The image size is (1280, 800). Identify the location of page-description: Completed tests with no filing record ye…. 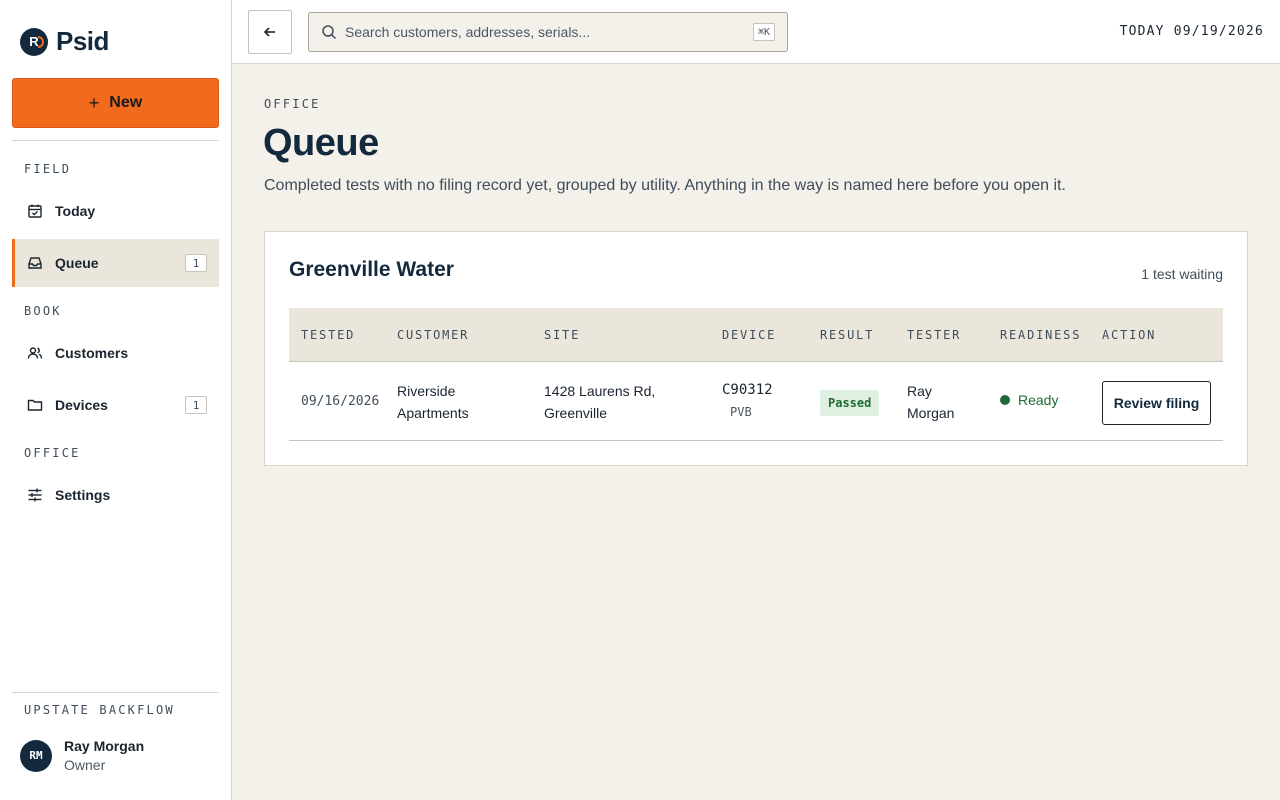
(665, 185).